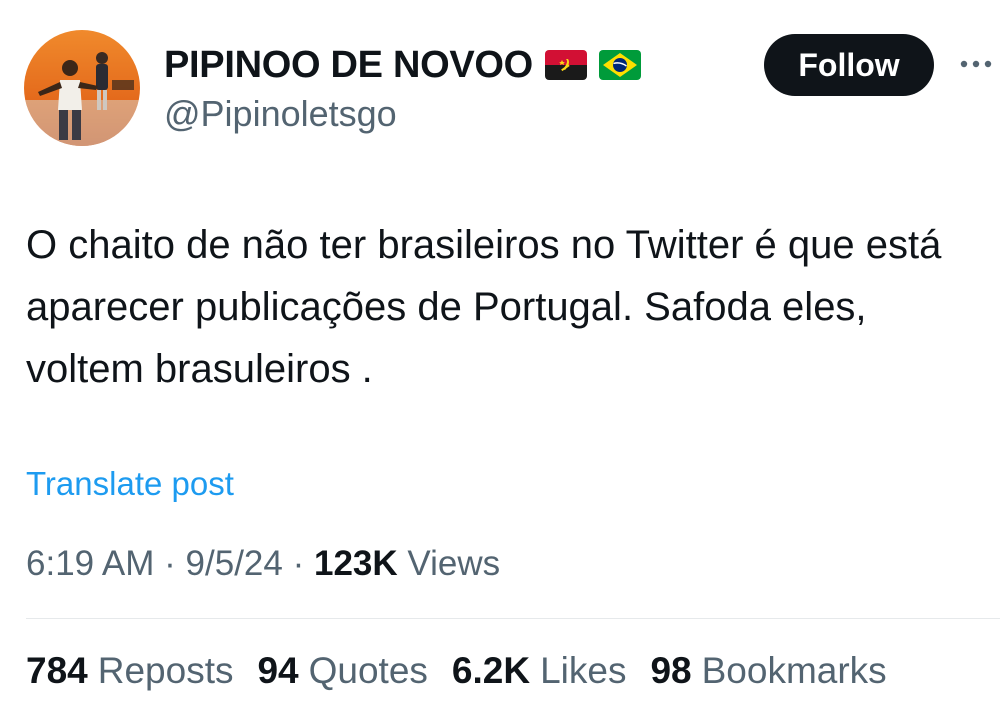 The width and height of the screenshot is (1000, 708). What do you see at coordinates (849, 65) in the screenshot?
I see `follow-button: Follow` at bounding box center [849, 65].